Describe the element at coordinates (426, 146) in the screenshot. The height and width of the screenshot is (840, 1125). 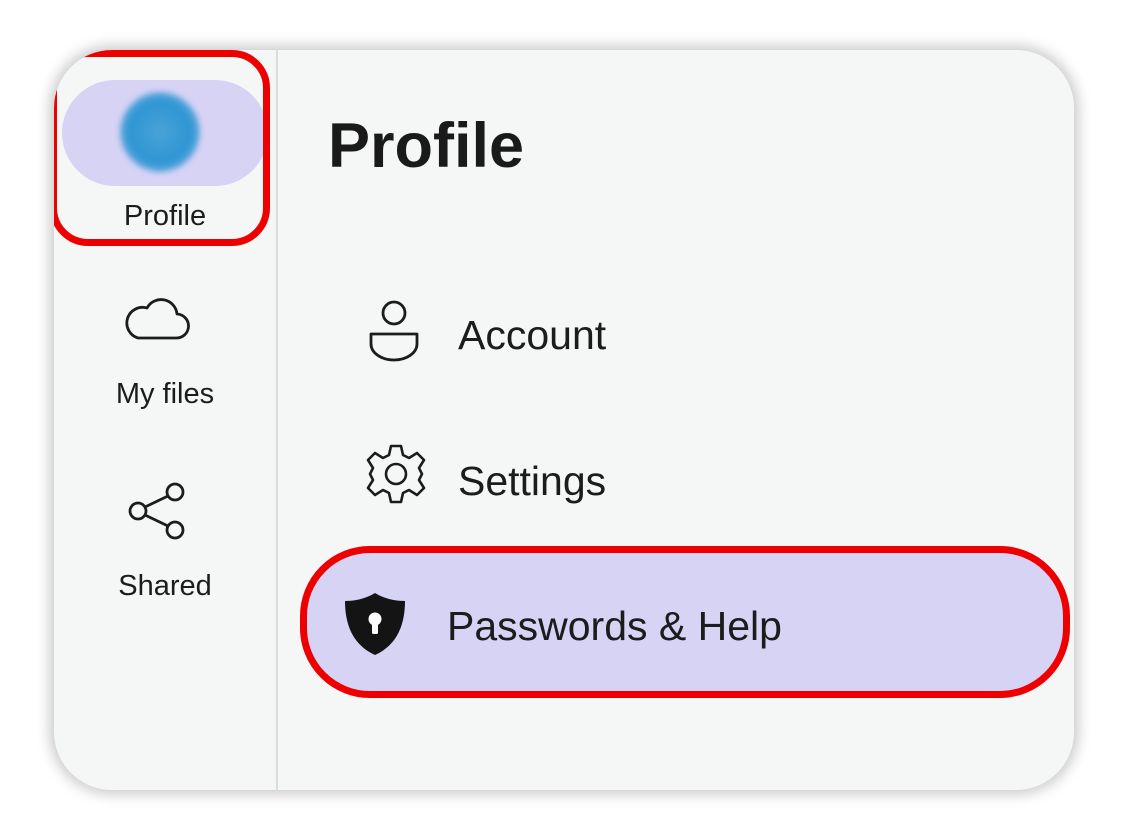
I see `page-title: Profile` at that location.